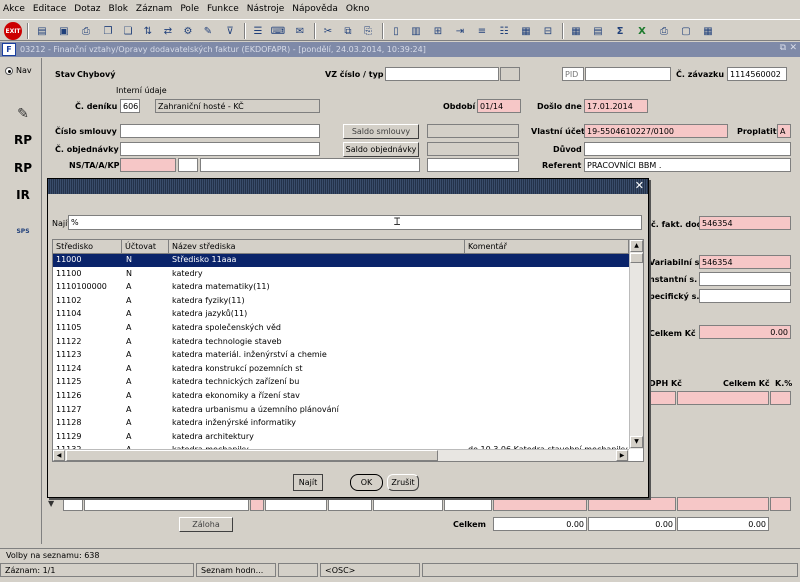 The height and width of the screenshot is (582, 800). Describe the element at coordinates (355, 222) in the screenshot. I see `search-input: %` at that location.